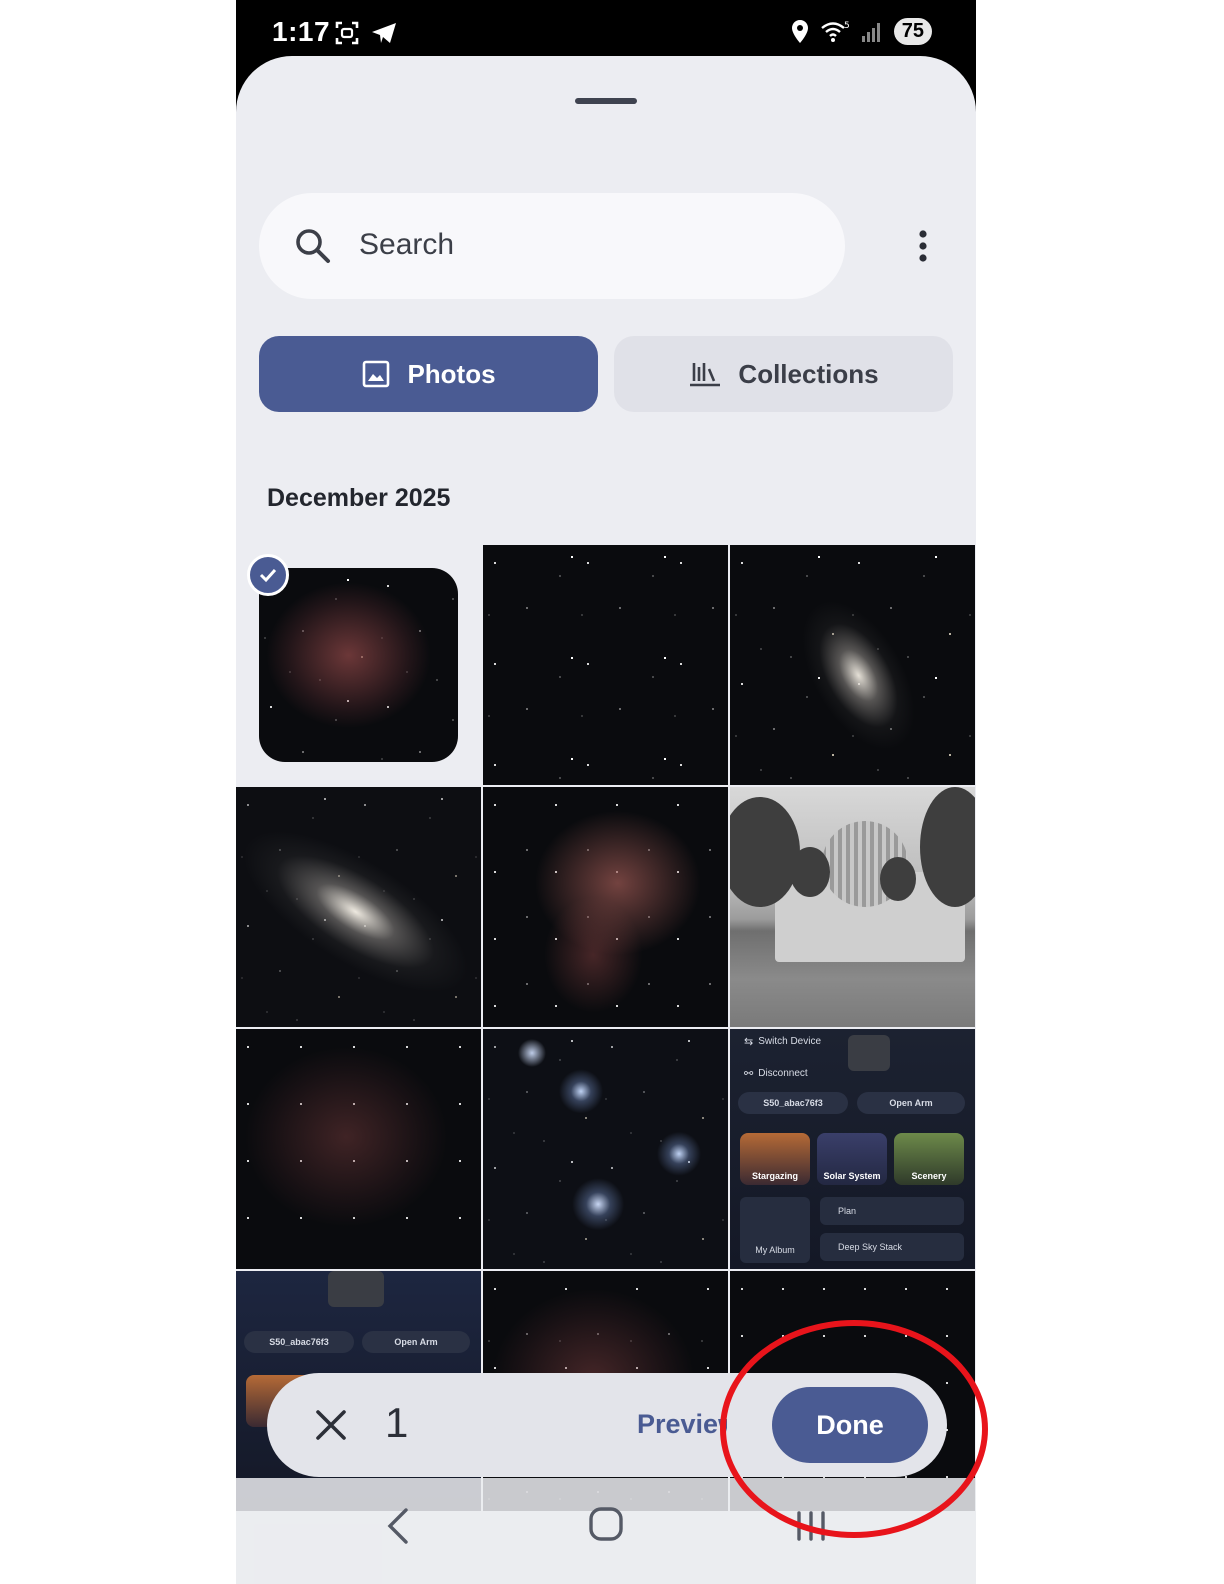  I want to click on switch-device-label: Switch Device, so click(790, 1041).